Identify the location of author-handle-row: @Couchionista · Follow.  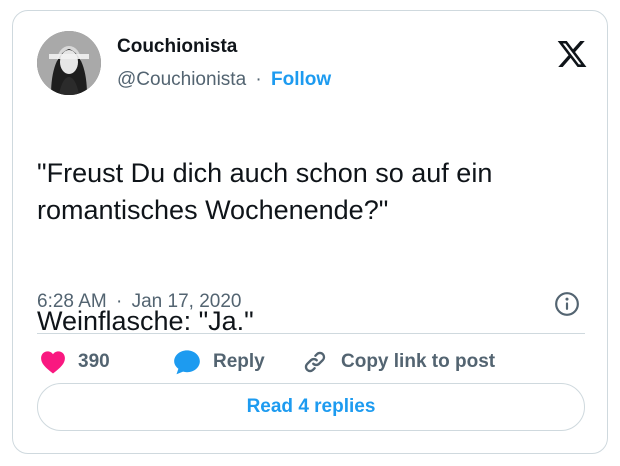
(224, 80).